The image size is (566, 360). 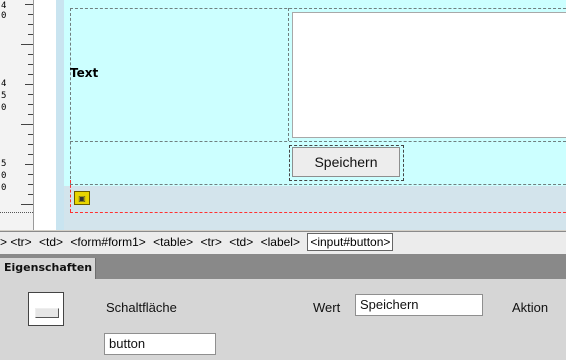 I want to click on design-gutter, so click(x=45, y=115).